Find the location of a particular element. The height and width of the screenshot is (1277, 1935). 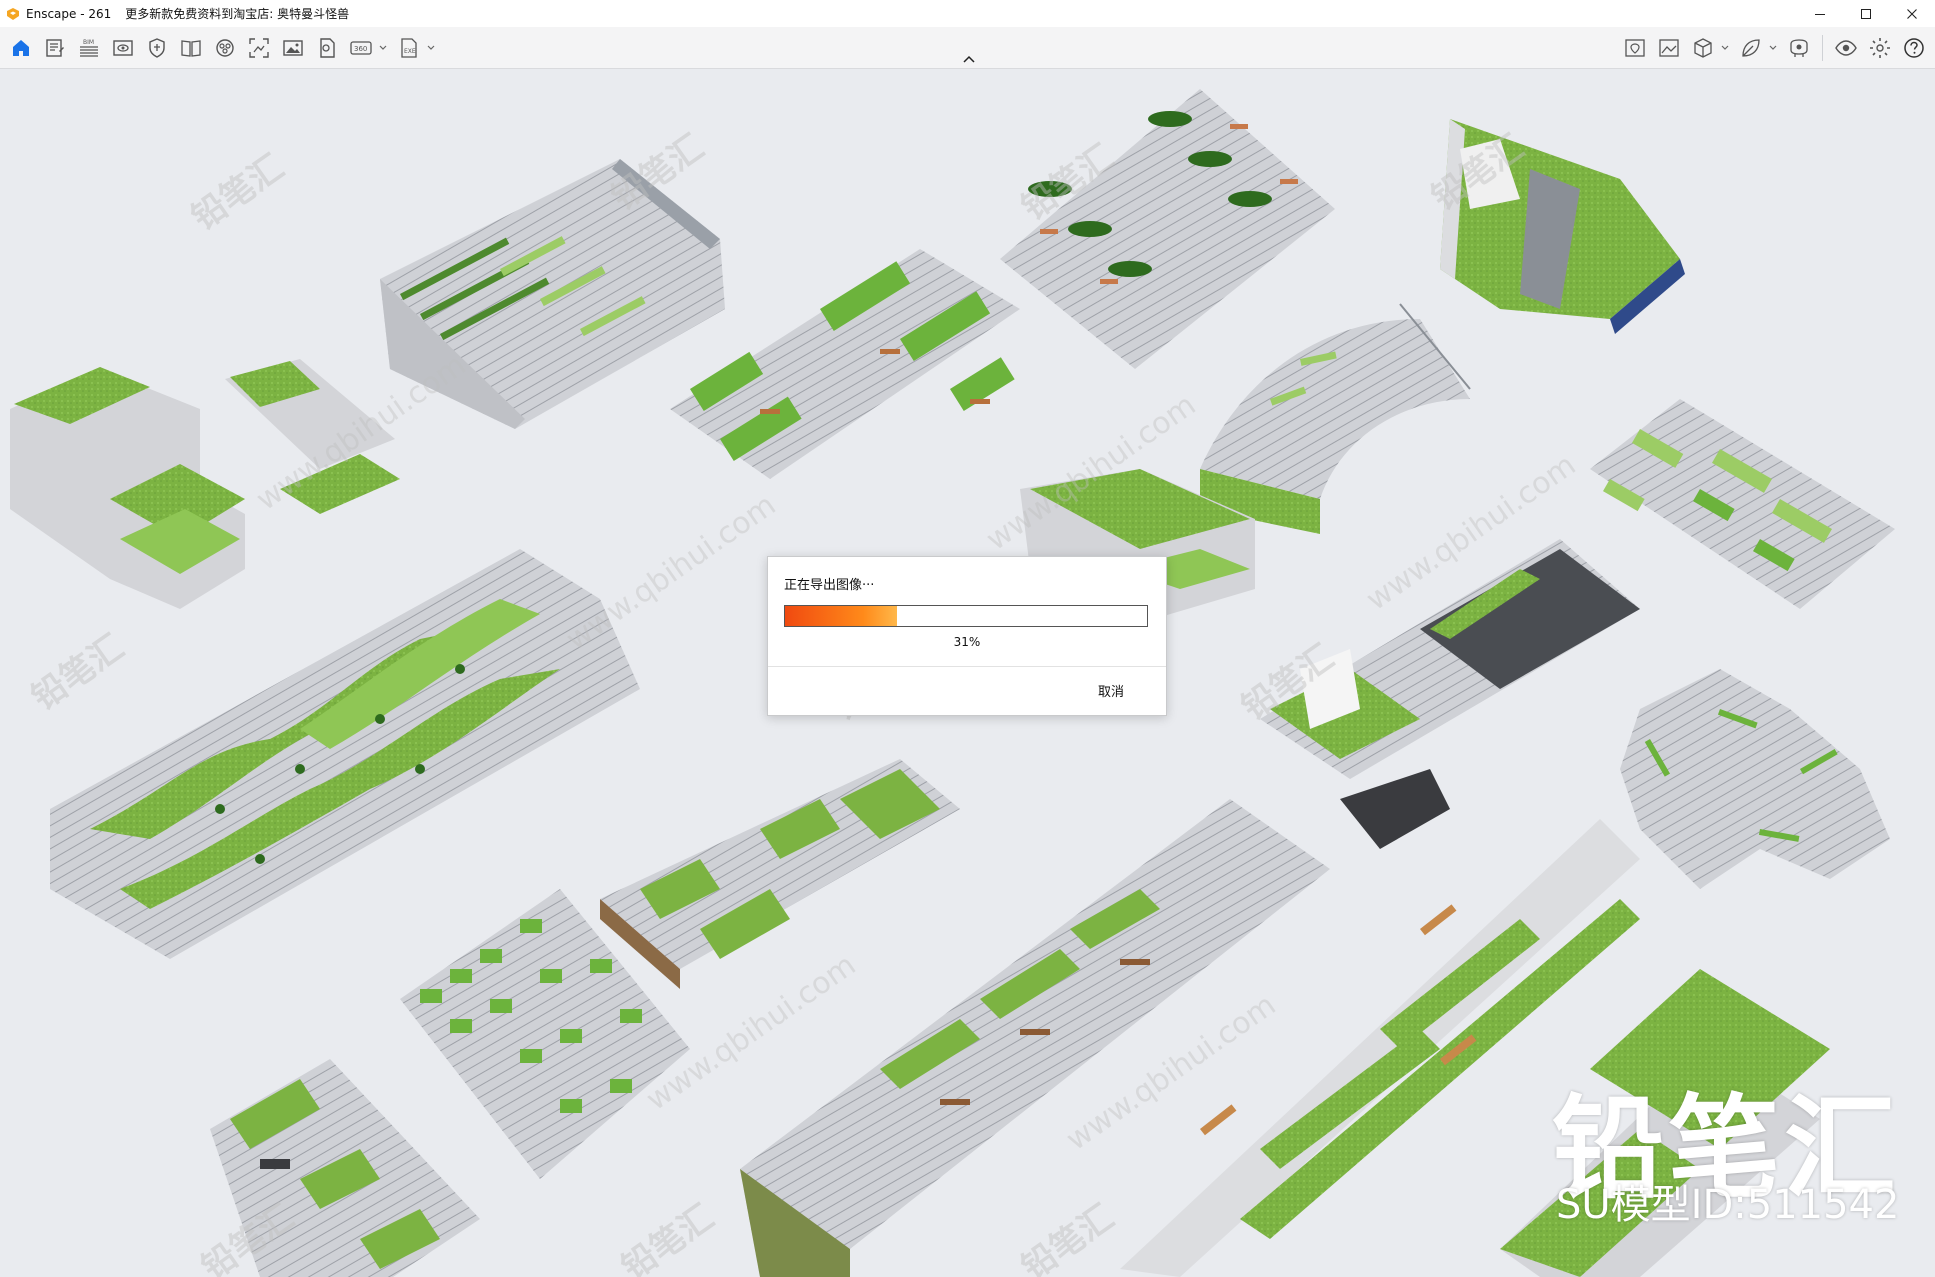

toolbar-right-group is located at coordinates (1774, 47).